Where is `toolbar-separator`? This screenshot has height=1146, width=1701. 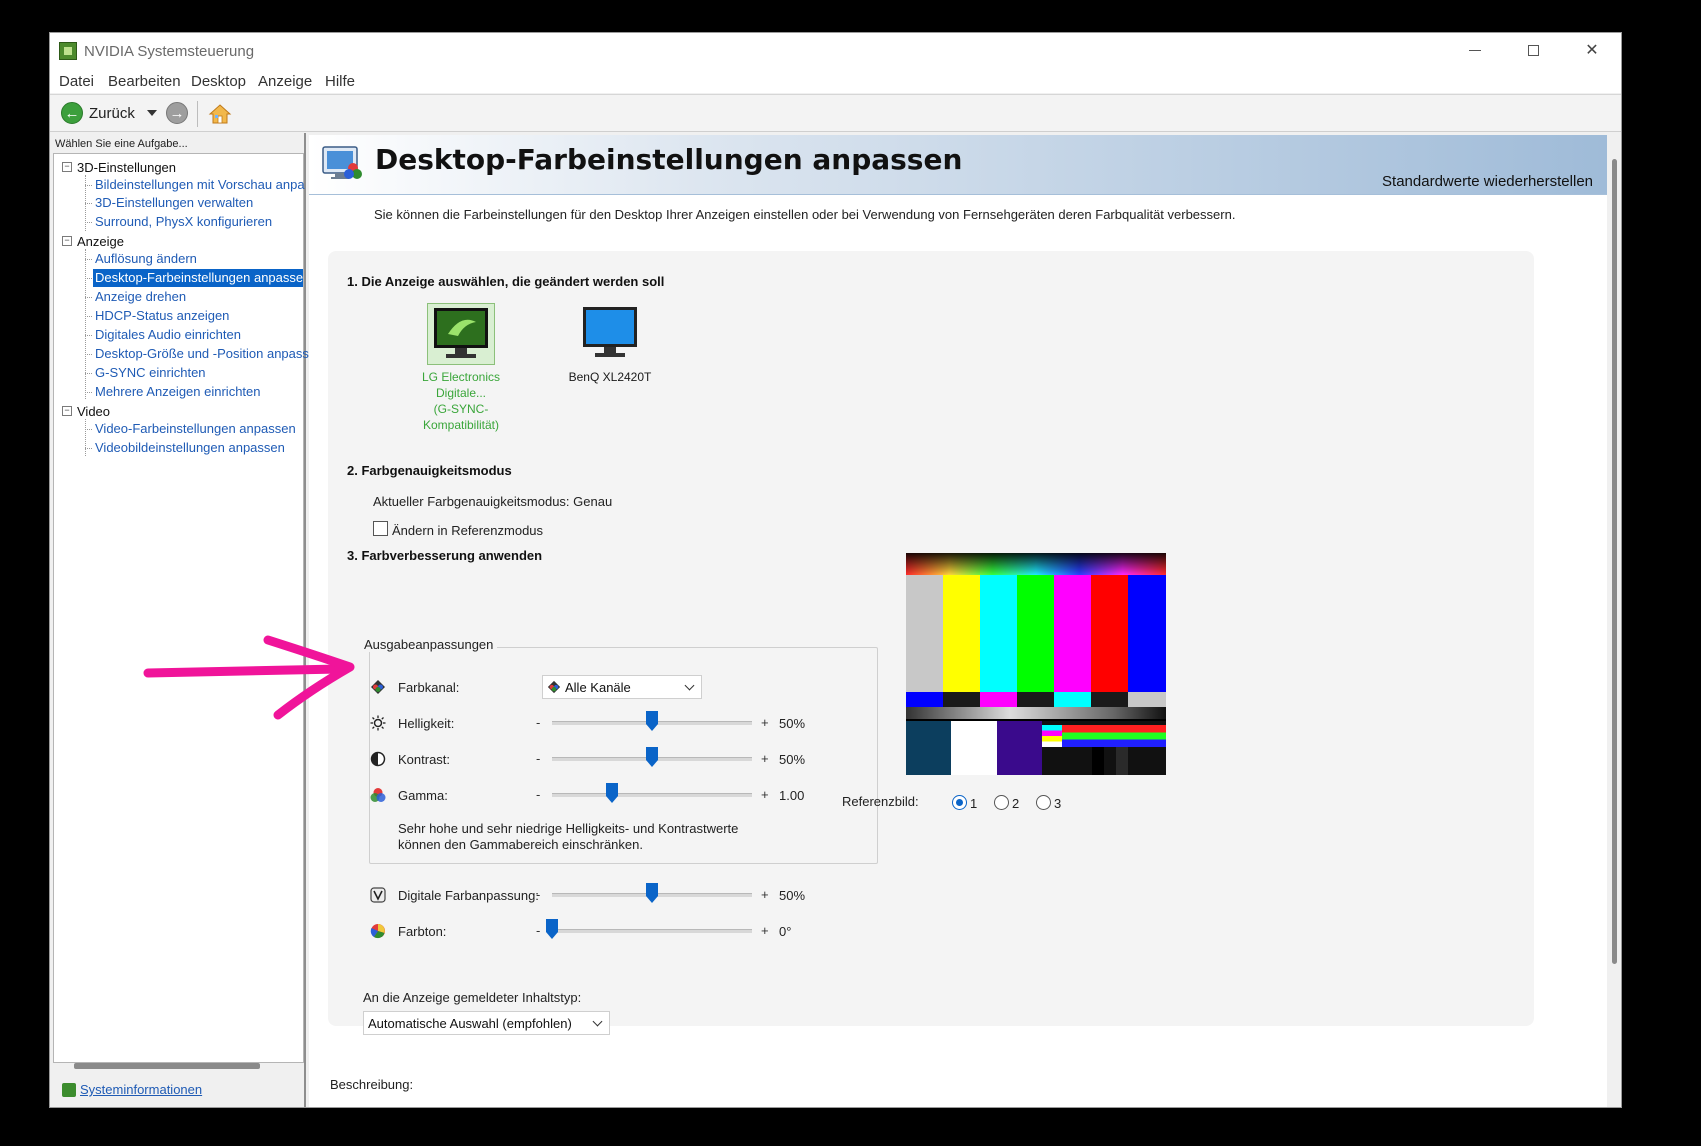 toolbar-separator is located at coordinates (197, 114).